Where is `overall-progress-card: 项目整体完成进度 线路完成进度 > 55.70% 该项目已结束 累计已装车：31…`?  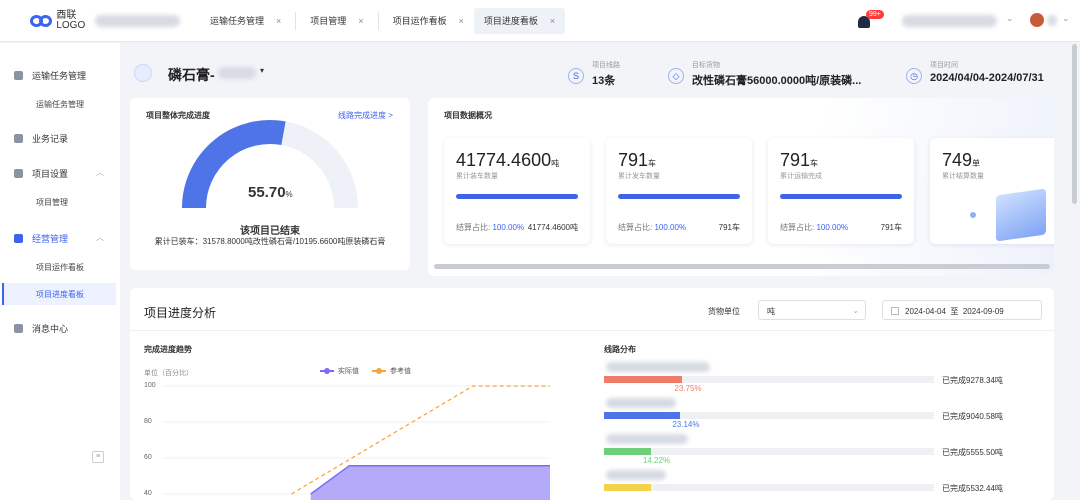 overall-progress-card: 项目整体完成进度 线路完成进度 > 55.70% 该项目已结束 累计已装车：31… is located at coordinates (270, 184).